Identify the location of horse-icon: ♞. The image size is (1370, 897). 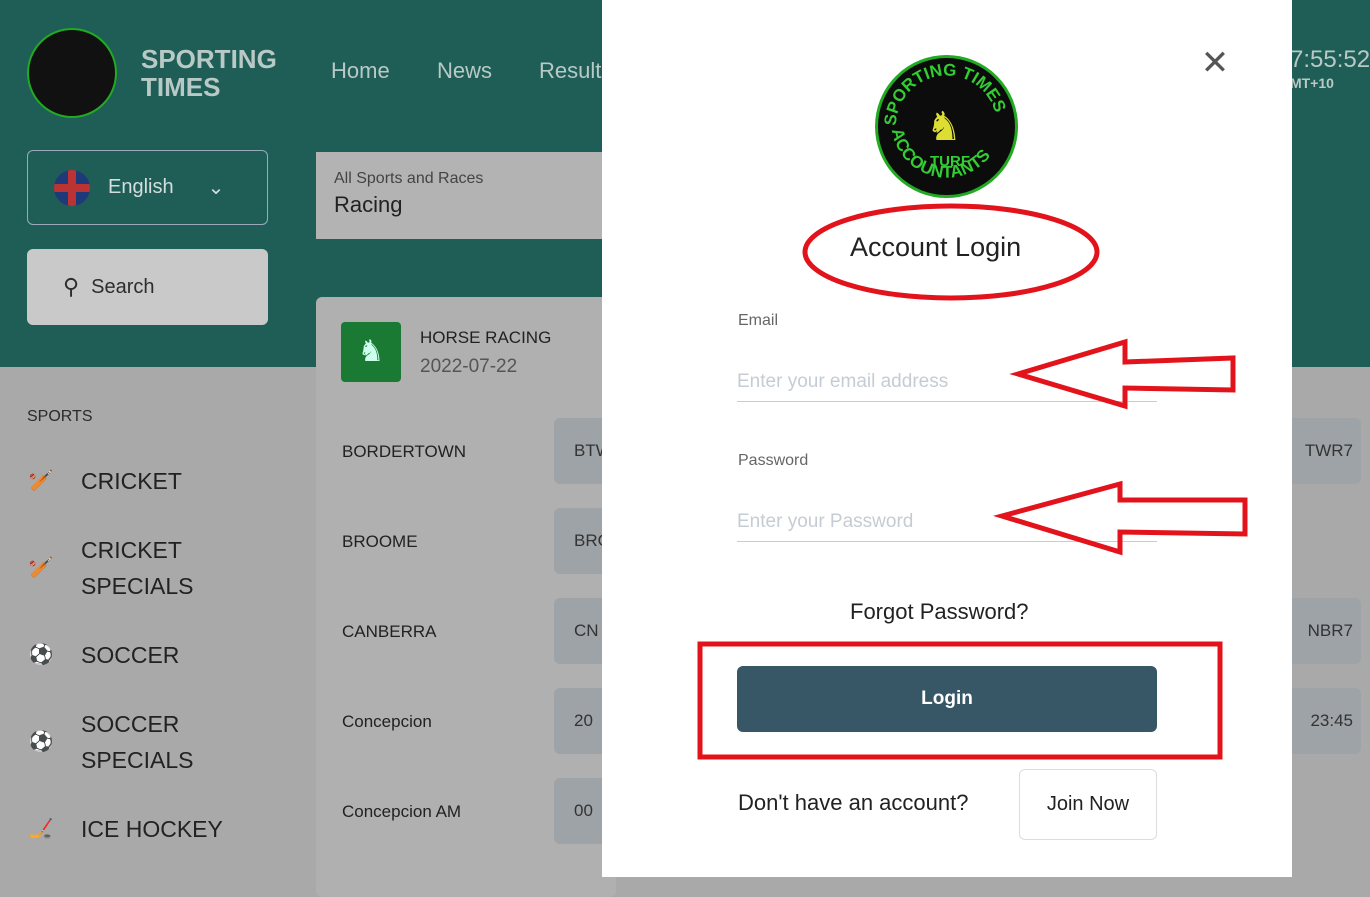
(371, 352).